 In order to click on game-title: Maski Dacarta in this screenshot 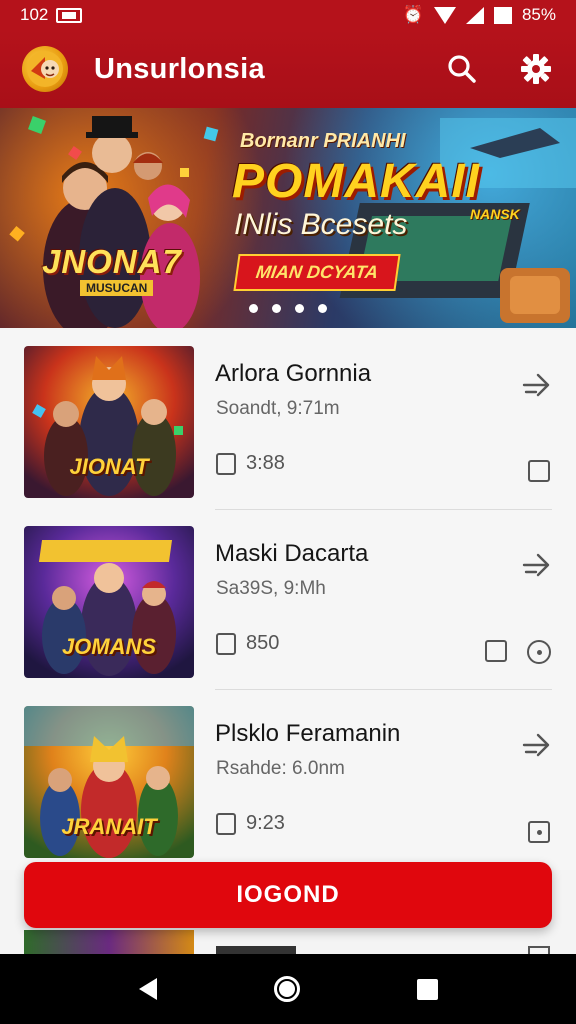, I will do `click(292, 553)`.